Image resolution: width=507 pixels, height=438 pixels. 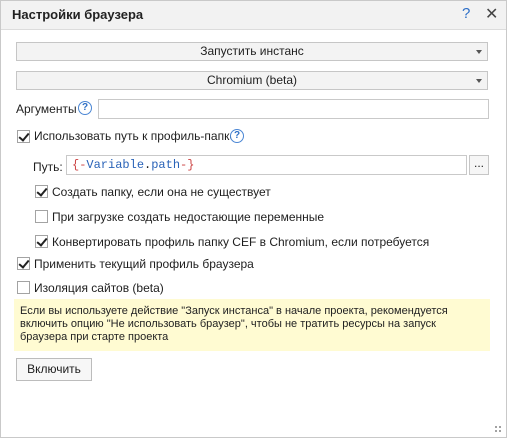 What do you see at coordinates (187, 165) in the screenshot?
I see `path-close-brace: -}` at bounding box center [187, 165].